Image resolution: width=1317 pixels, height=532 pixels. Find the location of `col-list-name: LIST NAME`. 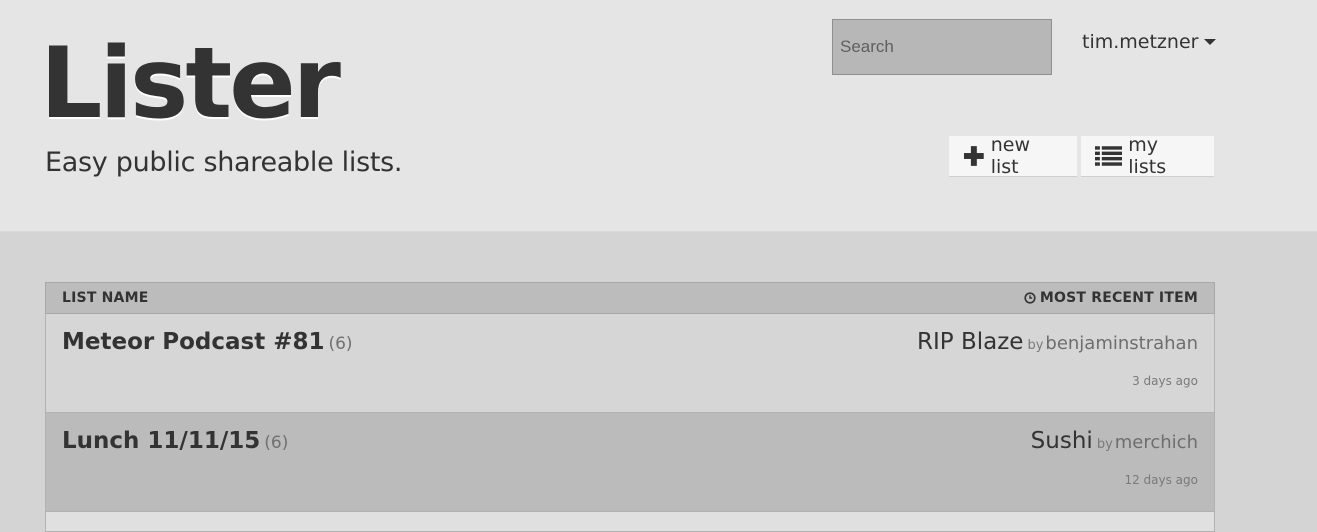

col-list-name: LIST NAME is located at coordinates (105, 298).